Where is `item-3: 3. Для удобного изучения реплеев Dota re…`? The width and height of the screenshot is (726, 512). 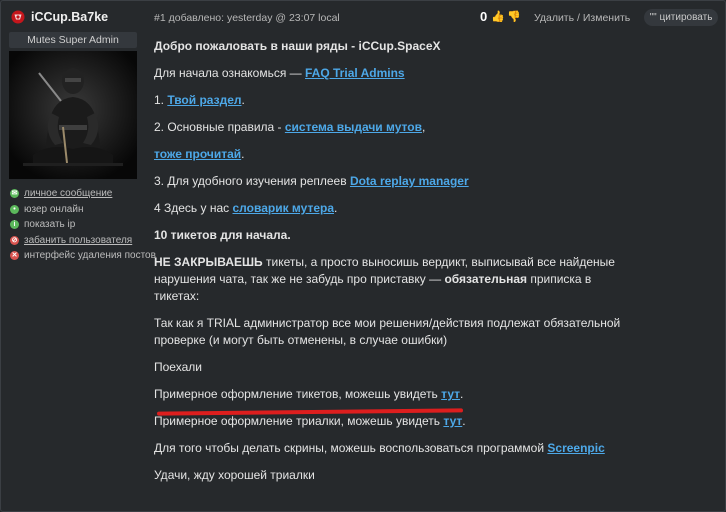 item-3: 3. Для удобного изучения реплеев Dota re… is located at coordinates (311, 181).